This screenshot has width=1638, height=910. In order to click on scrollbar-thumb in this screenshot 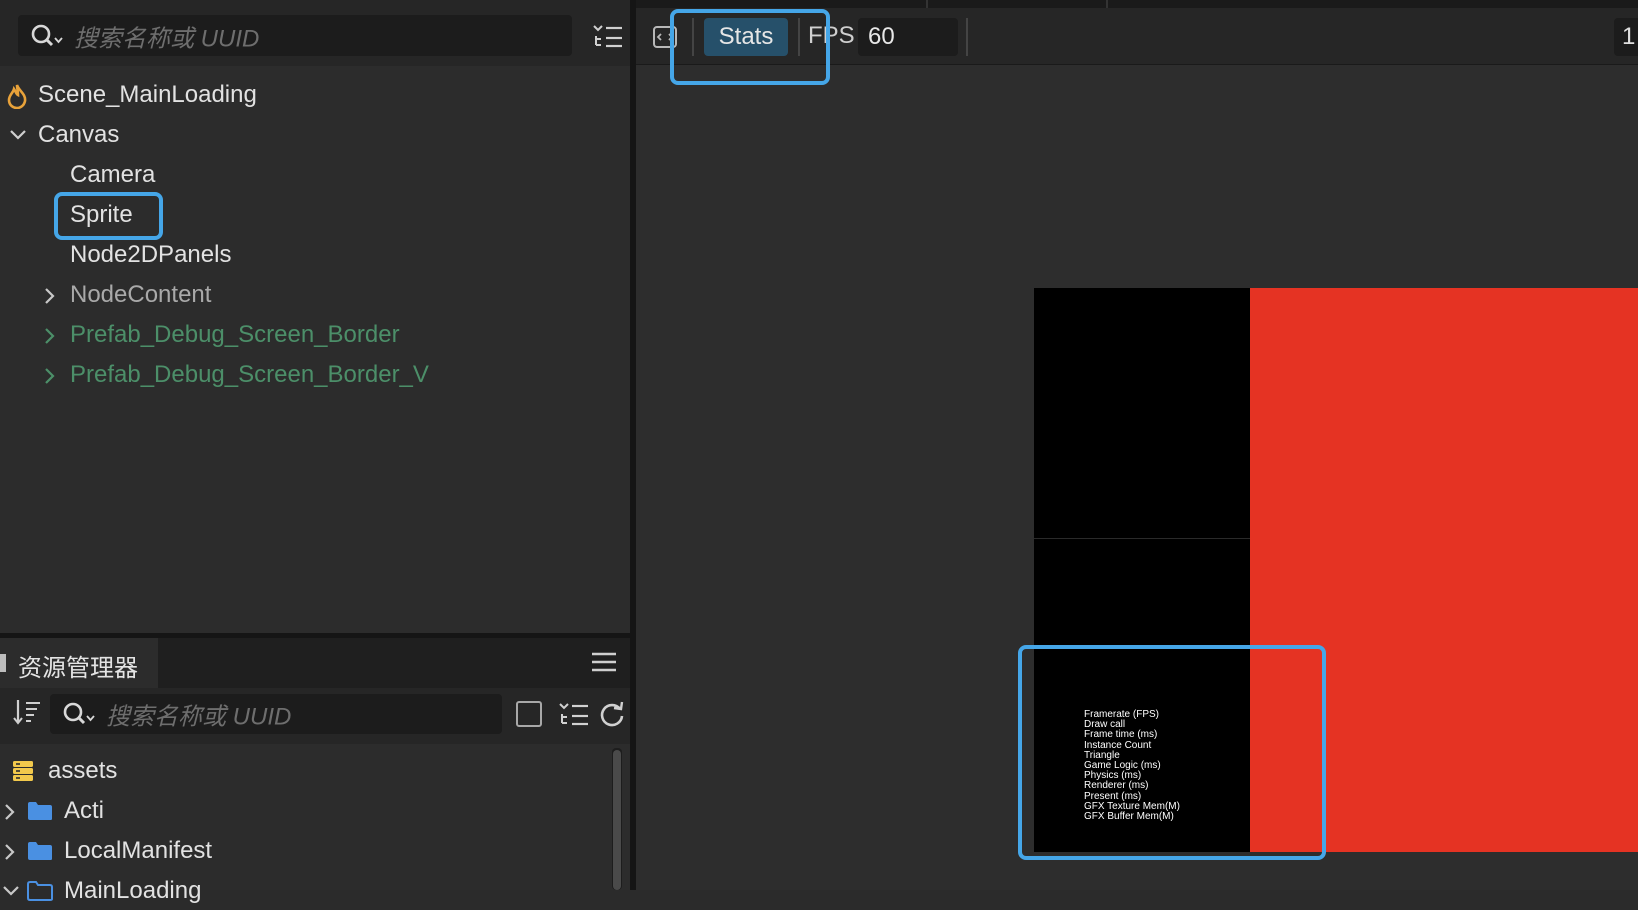, I will do `click(617, 820)`.